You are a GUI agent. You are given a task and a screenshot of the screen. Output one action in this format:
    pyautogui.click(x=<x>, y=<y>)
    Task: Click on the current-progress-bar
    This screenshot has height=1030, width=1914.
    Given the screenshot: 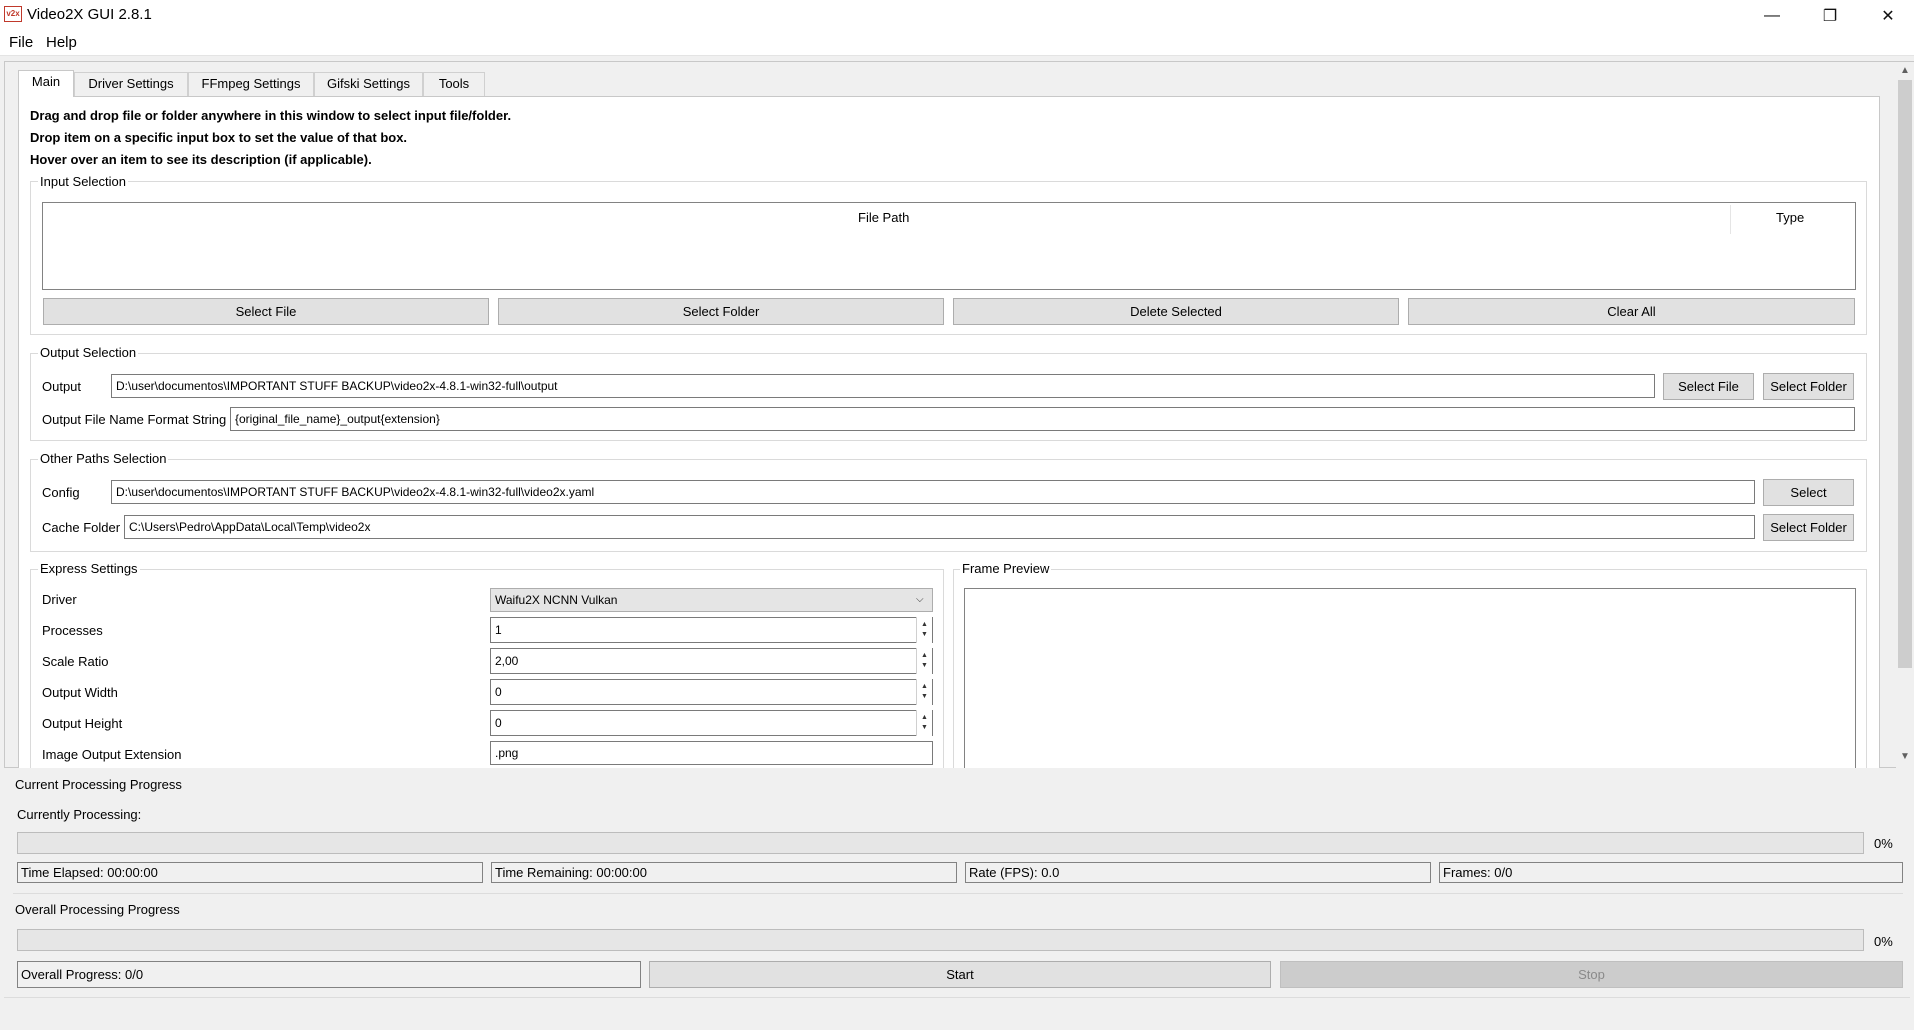 What is the action you would take?
    pyautogui.click(x=940, y=843)
    